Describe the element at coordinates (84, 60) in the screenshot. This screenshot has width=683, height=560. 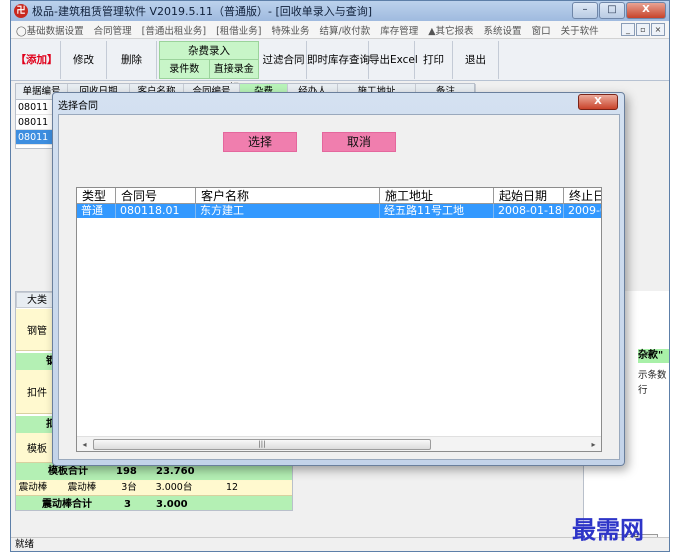
I see `edit-button: 修改` at that location.